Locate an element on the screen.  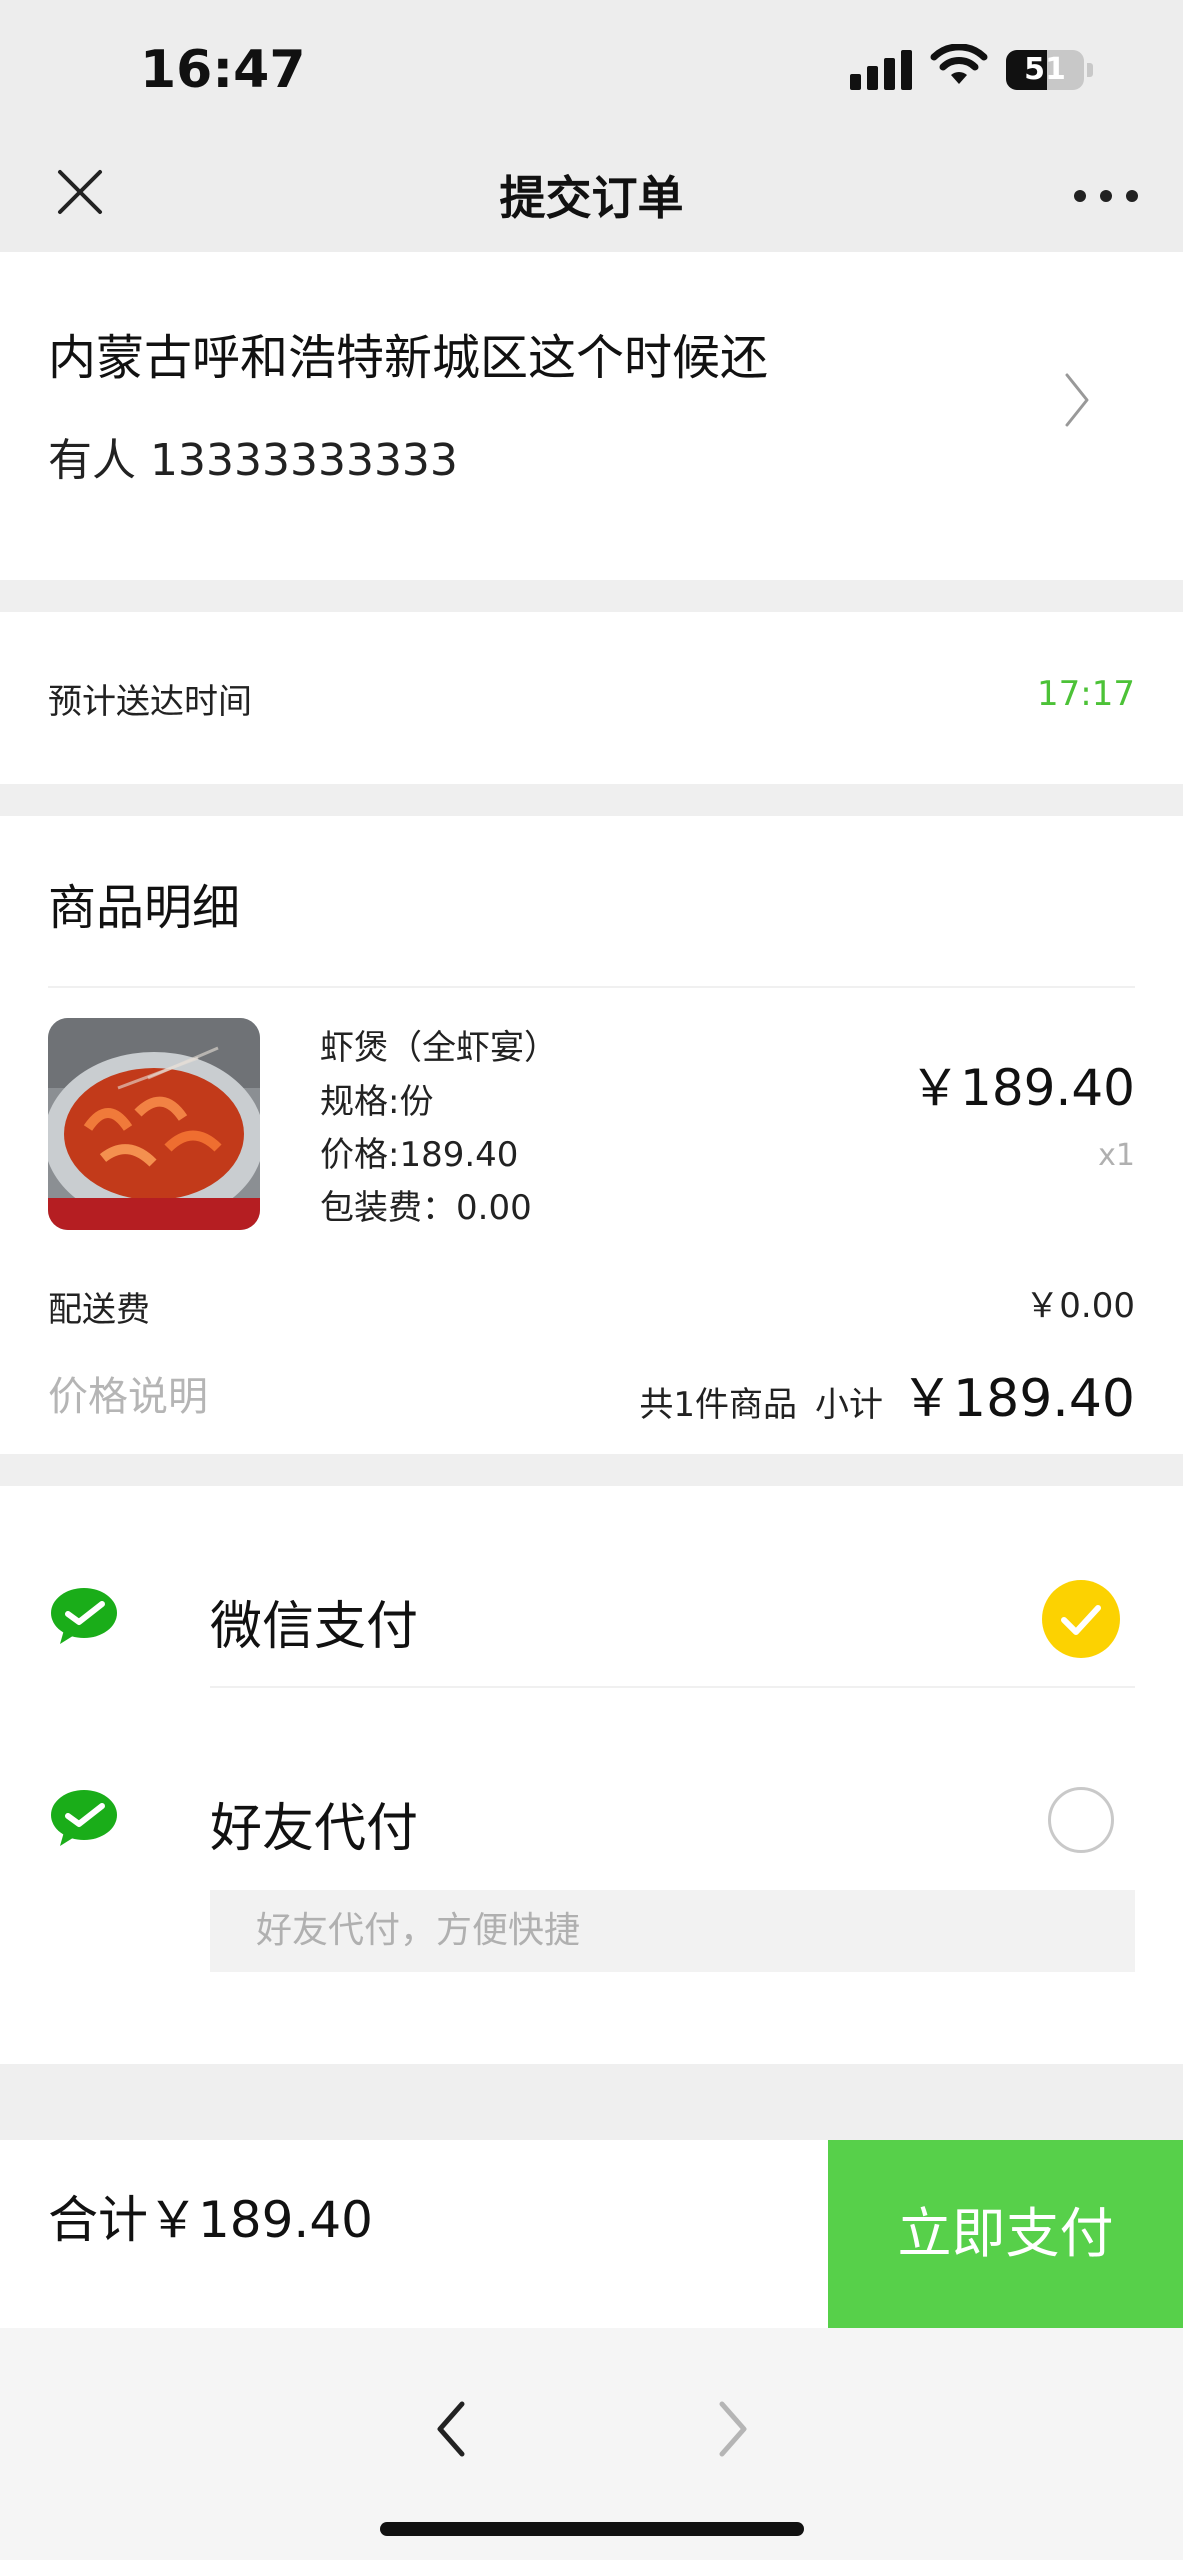
price-note-link: 价格说明 is located at coordinates (128, 1393).